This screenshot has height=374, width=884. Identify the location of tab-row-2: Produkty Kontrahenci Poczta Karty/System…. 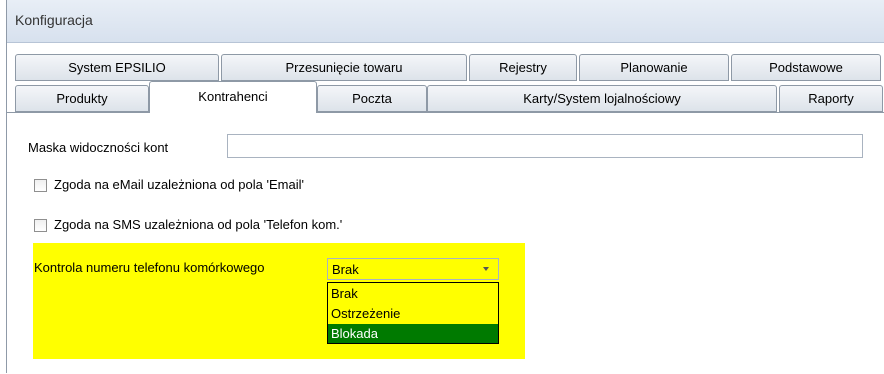
(445, 97).